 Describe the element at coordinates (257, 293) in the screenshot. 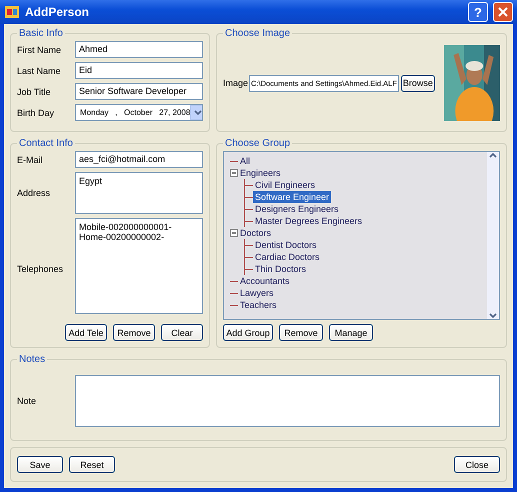

I see `tree-item: Lawyers` at that location.